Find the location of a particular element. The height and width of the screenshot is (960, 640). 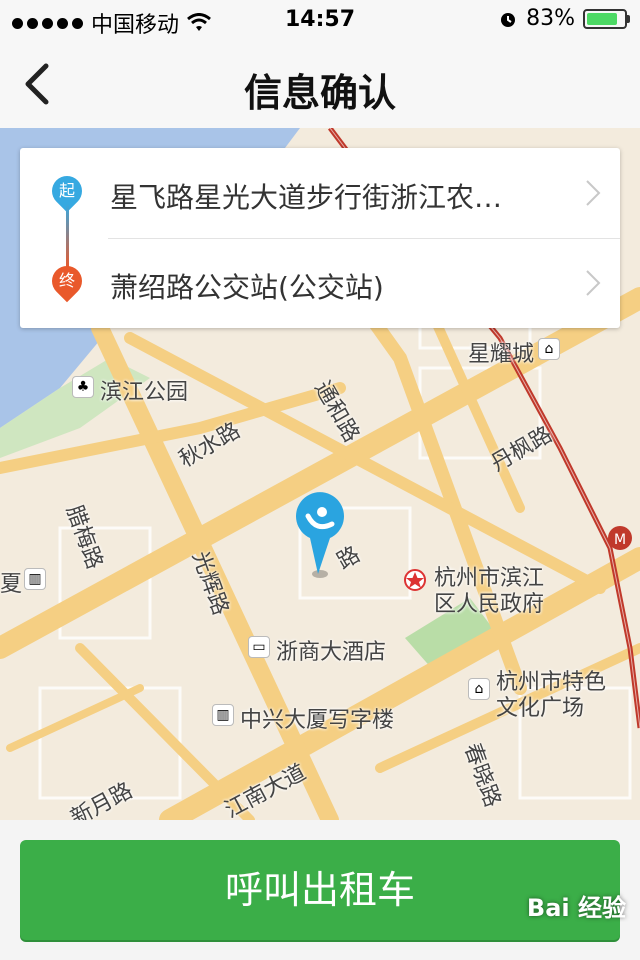

end-badge: 终 is located at coordinates (67, 281).